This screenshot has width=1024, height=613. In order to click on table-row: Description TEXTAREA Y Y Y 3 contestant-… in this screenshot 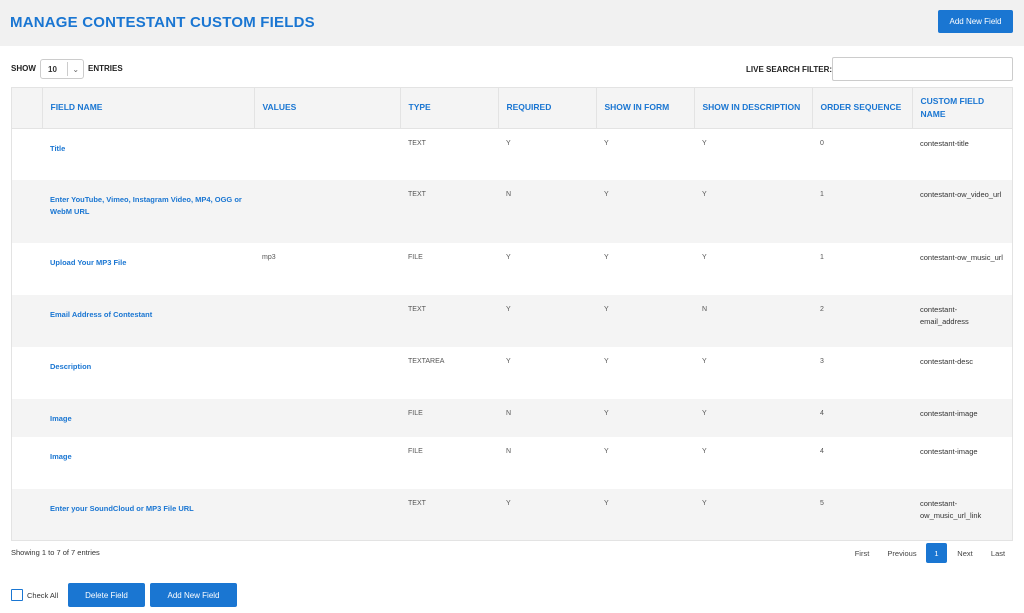, I will do `click(512, 373)`.